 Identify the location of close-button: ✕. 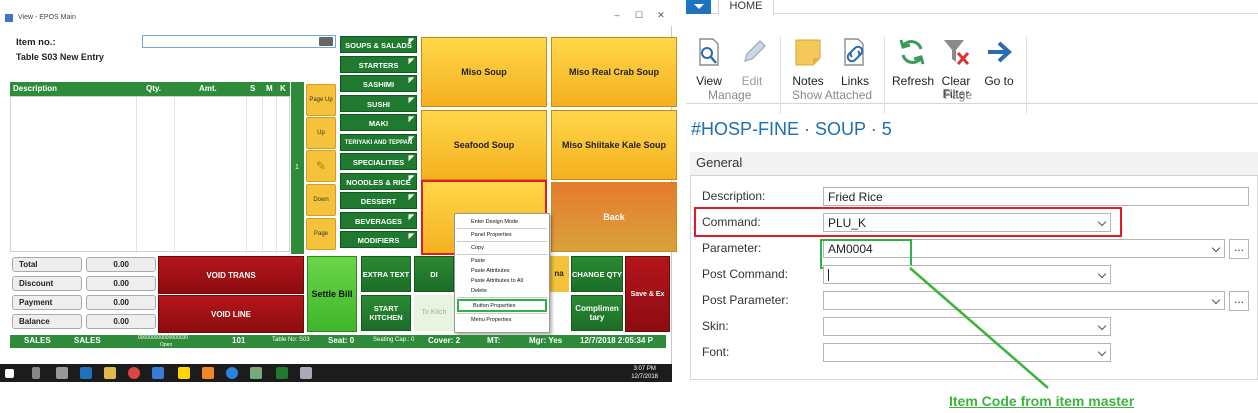
(661, 15).